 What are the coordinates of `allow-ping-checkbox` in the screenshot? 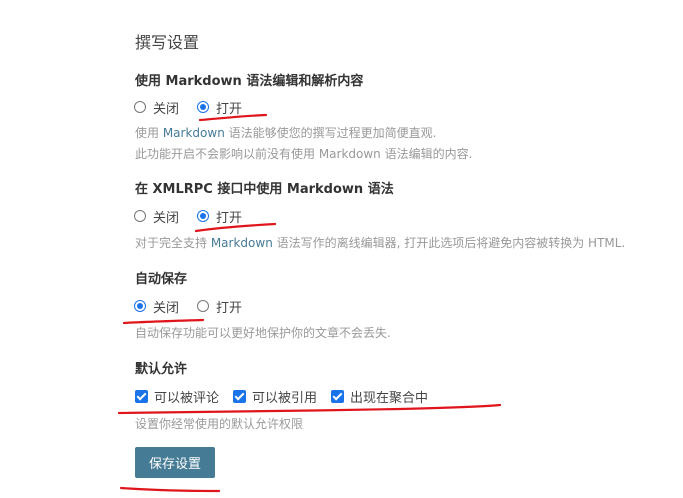 It's located at (240, 396).